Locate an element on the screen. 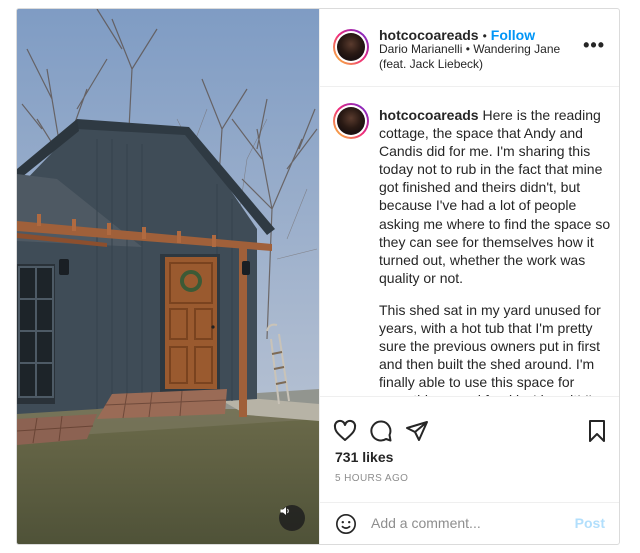  audio-track-title: Dario Marianelli • Wandering Jane is located at coordinates (470, 49).